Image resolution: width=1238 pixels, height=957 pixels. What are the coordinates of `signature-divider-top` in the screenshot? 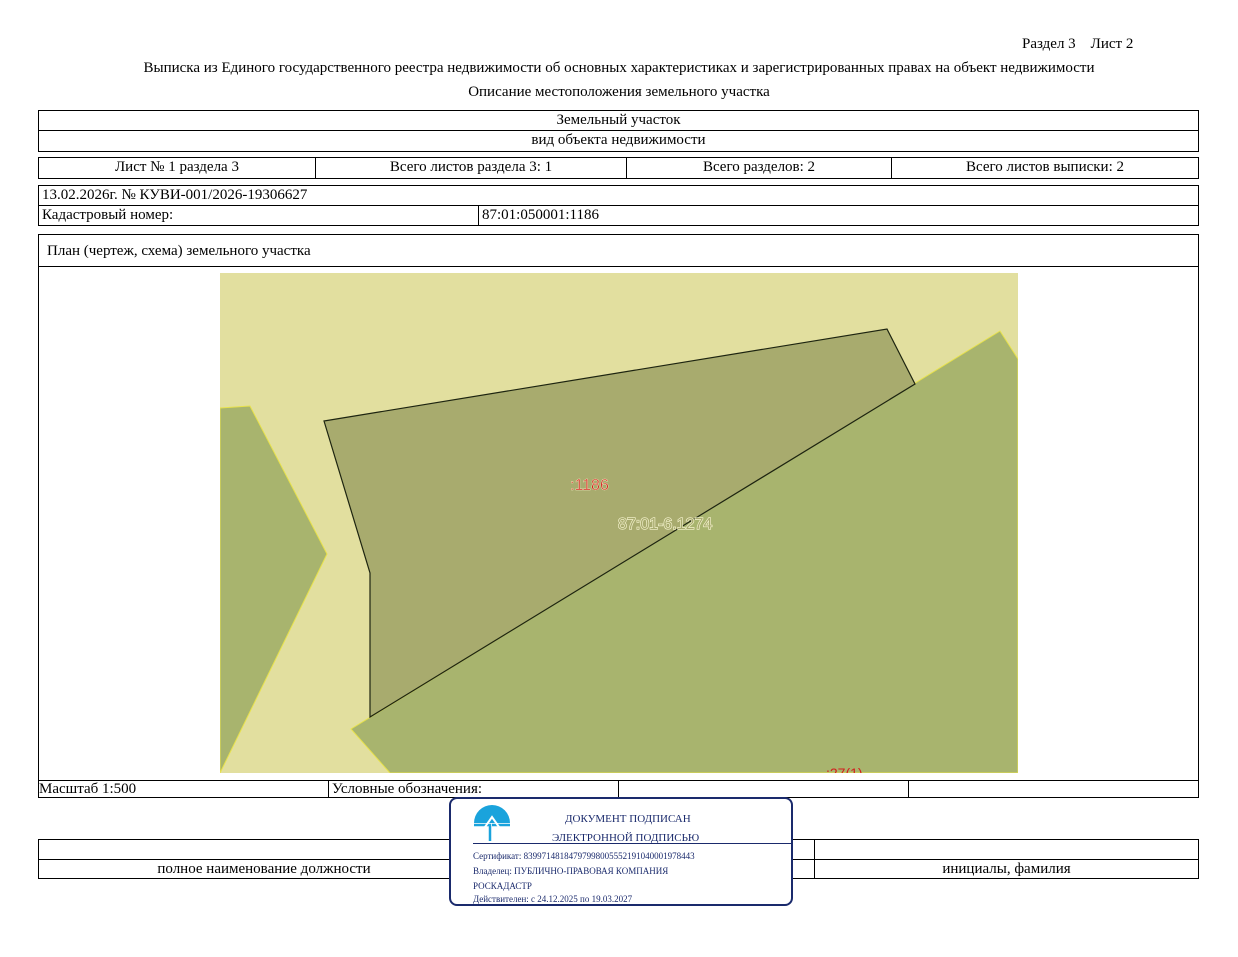 It's located at (814, 849).